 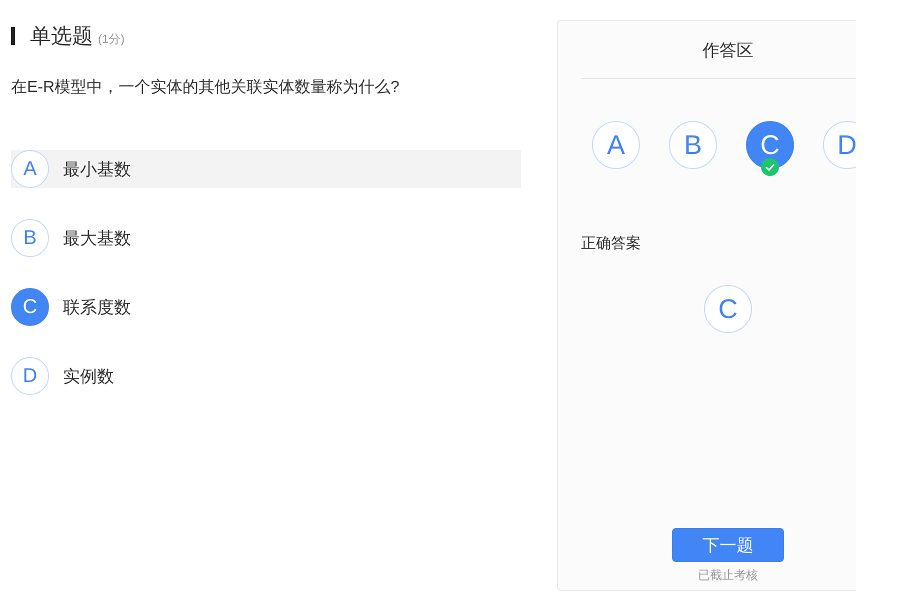 What do you see at coordinates (61, 37) in the screenshot?
I see `question-type: 单选题` at bounding box center [61, 37].